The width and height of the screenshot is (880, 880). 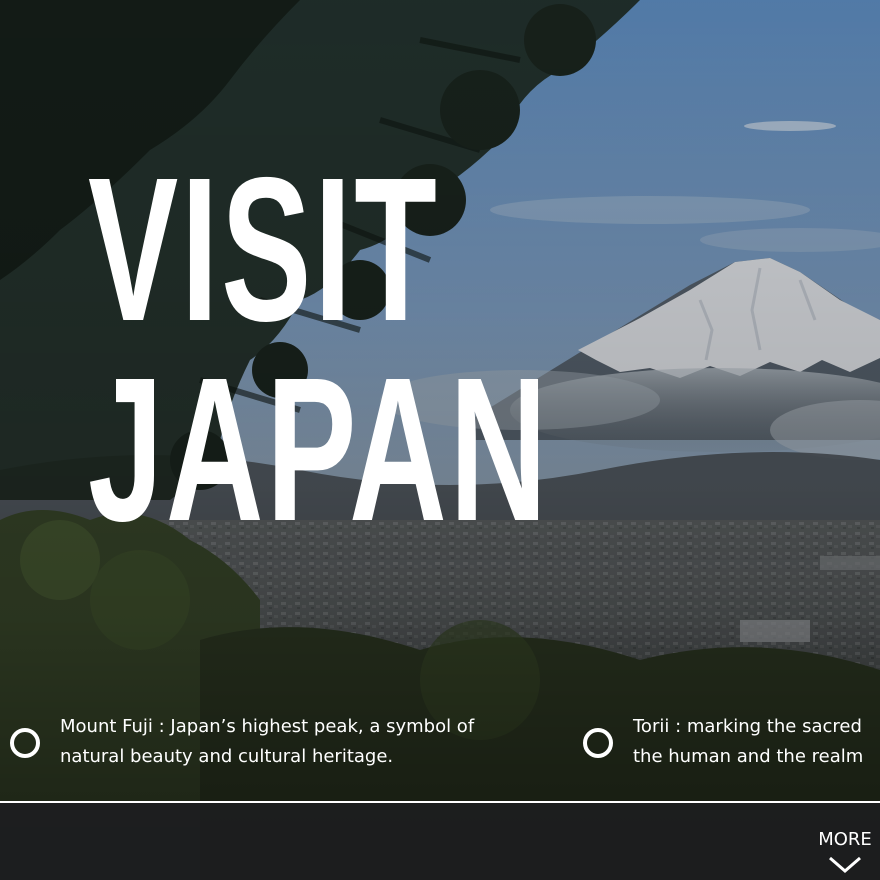 I want to click on fact-line-1: Torii : marking the sacred, so click(x=747, y=726).